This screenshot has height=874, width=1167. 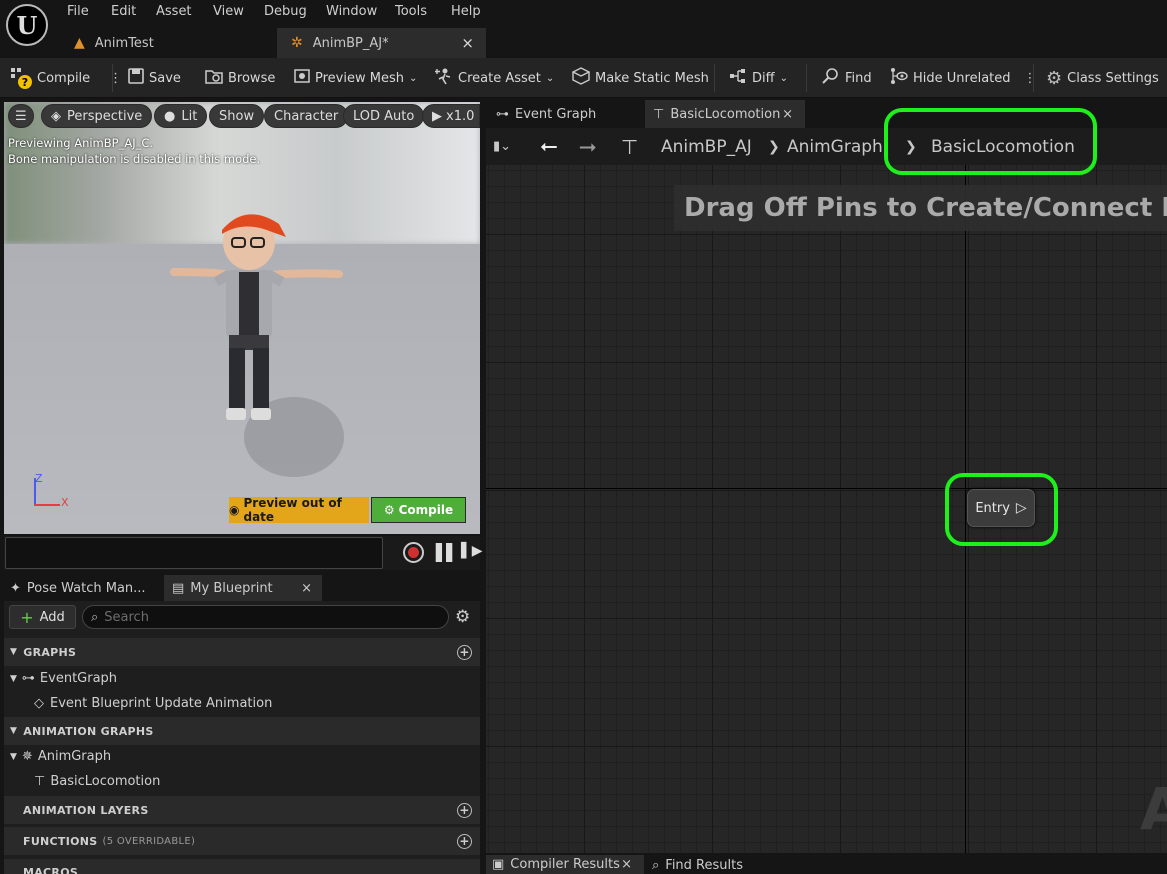 What do you see at coordinates (240, 78) in the screenshot?
I see `browse-button: Browse` at bounding box center [240, 78].